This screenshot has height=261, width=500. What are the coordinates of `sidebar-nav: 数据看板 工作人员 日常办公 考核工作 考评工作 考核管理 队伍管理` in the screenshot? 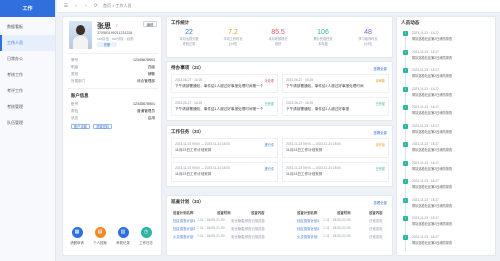 It's located at (27, 75).